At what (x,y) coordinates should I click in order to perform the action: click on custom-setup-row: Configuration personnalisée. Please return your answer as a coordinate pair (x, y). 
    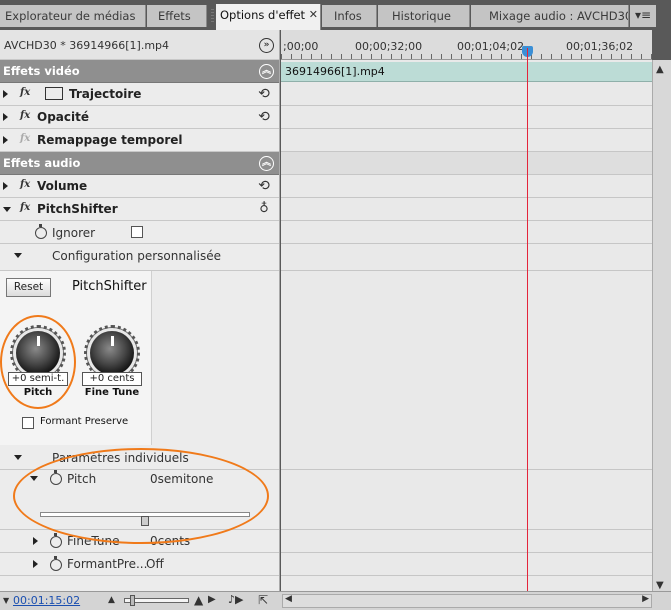
    Looking at the image, I should click on (139, 257).